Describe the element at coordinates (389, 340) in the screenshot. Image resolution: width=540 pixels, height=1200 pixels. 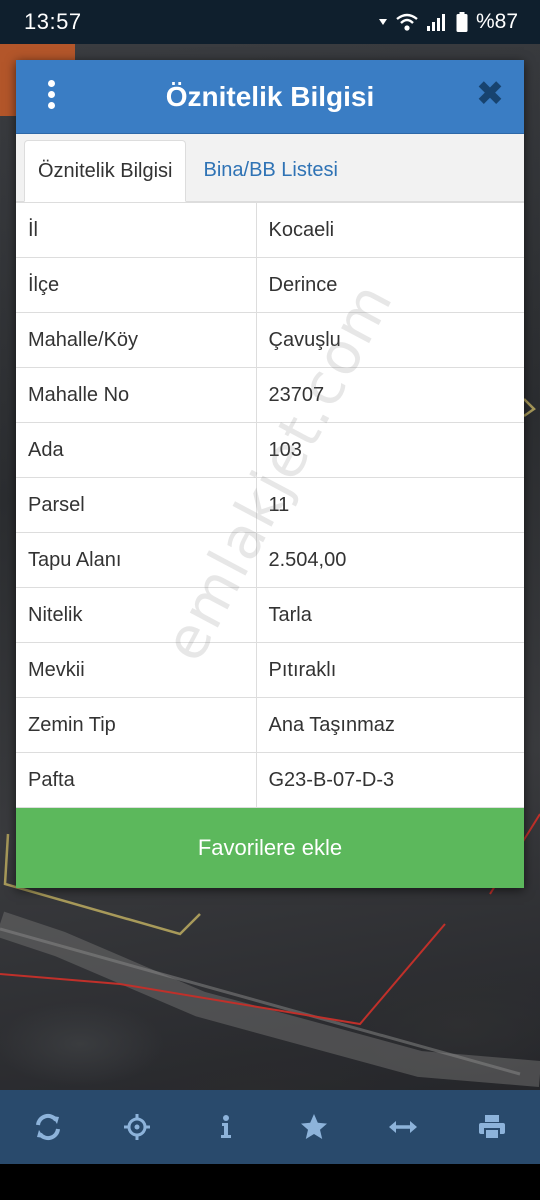
I see `attribute-value: Çavuşlu` at that location.